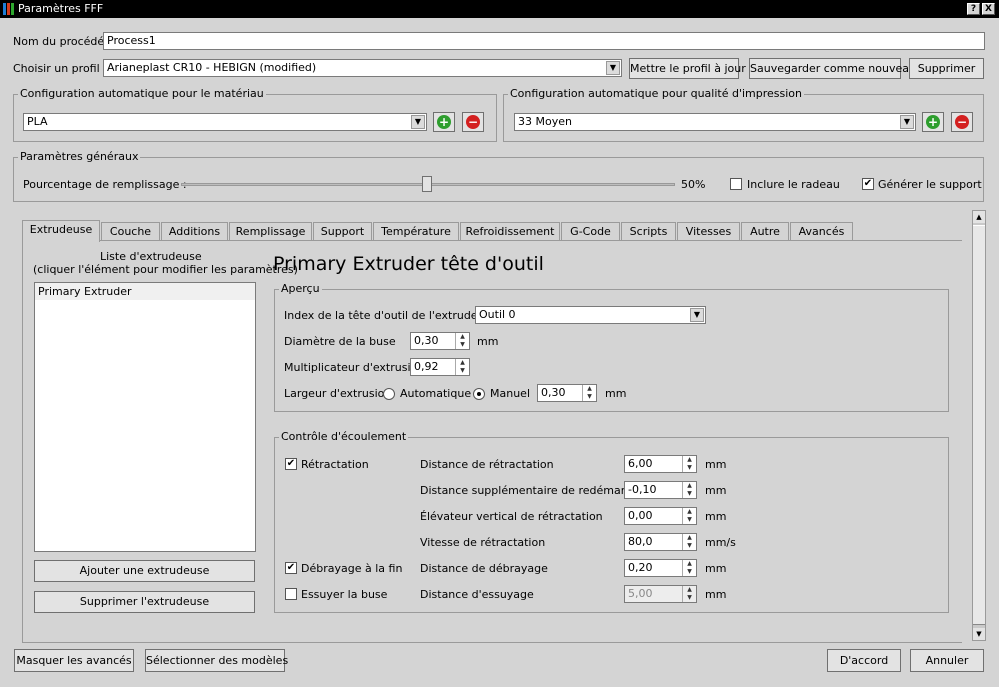 The height and width of the screenshot is (687, 999). I want to click on width-manual-radio, so click(479, 394).